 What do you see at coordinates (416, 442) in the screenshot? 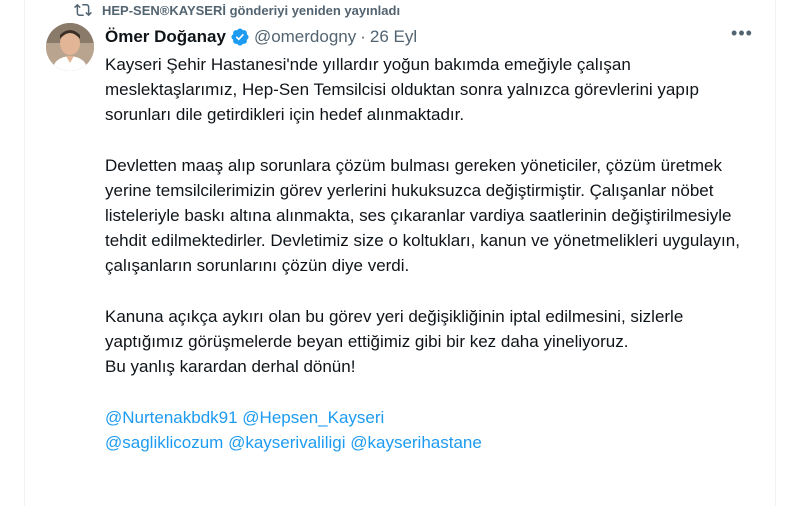
I see `mention-link: @kayserihastane` at bounding box center [416, 442].